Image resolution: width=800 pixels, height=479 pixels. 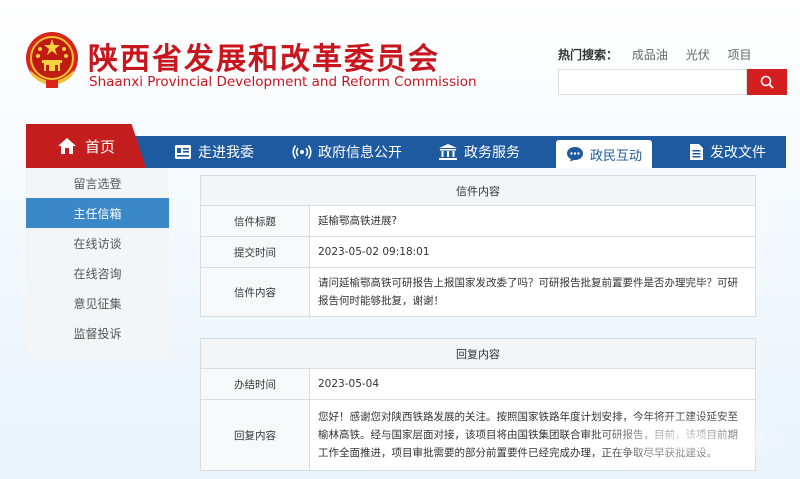 I want to click on letter-row-title: 信件标题 延榆鄂高铁进展?, so click(x=478, y=221).